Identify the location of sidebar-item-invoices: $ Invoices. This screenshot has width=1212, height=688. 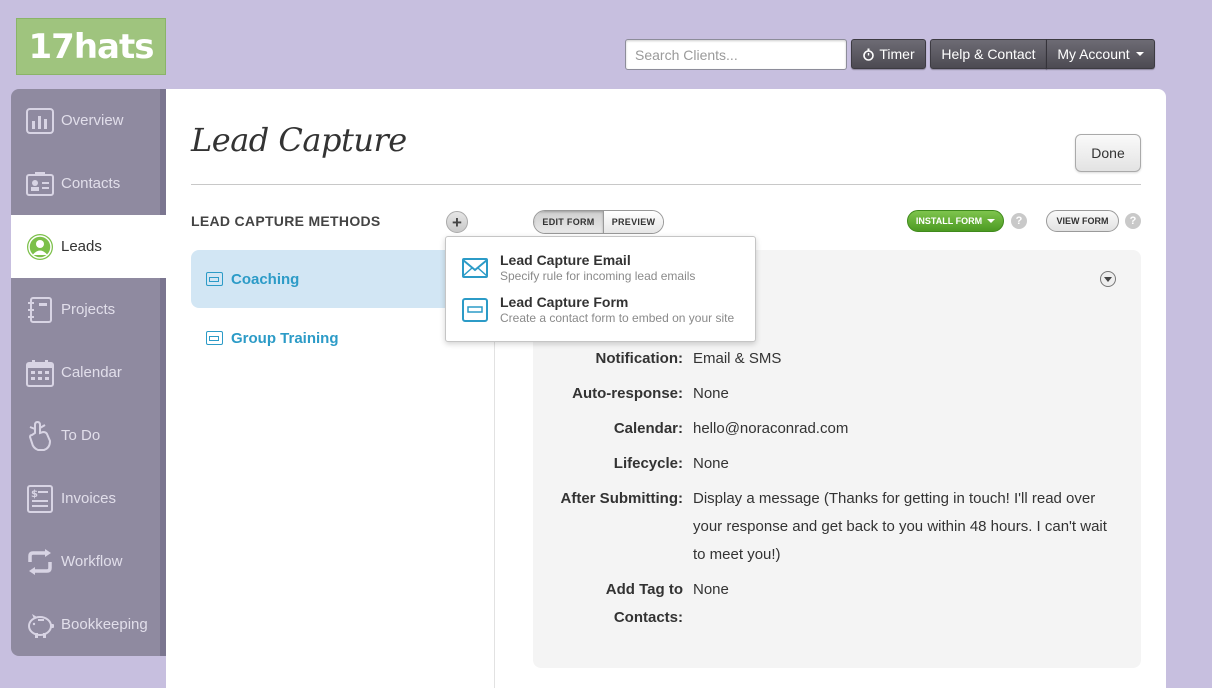
(88, 498).